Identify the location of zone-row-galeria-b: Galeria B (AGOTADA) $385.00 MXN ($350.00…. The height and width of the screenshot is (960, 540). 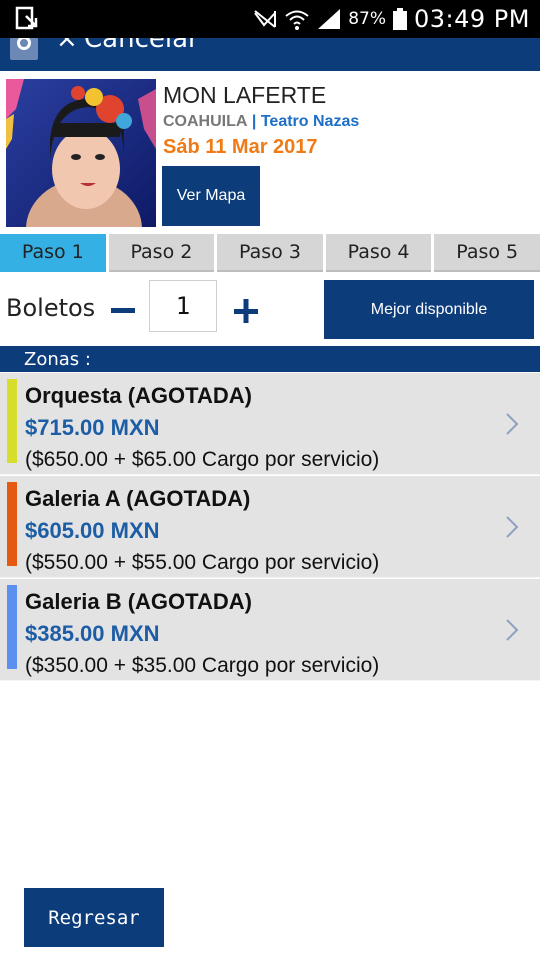
(270, 630).